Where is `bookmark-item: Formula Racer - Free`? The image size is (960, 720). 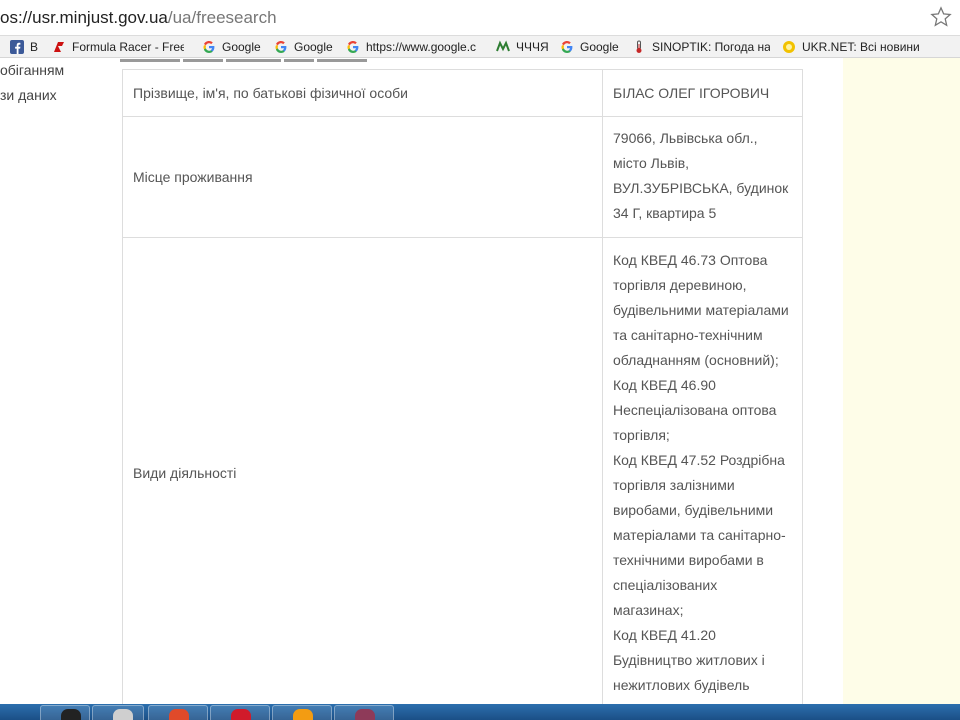
bookmark-item: Formula Racer - Free is located at coordinates (118, 47).